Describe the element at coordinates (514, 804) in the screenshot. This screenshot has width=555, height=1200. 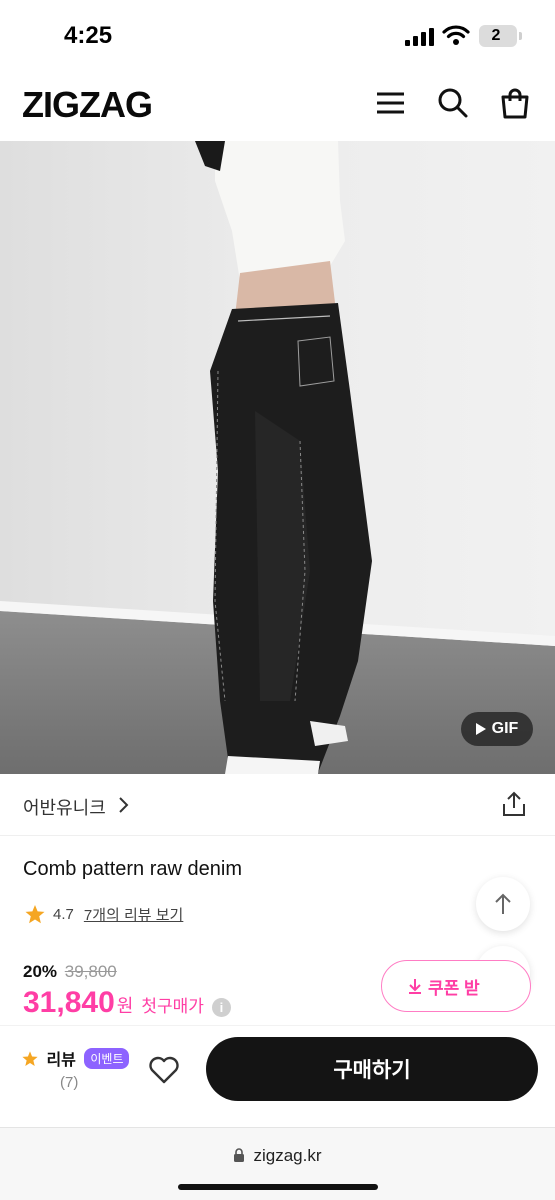
I see `share-icon` at that location.